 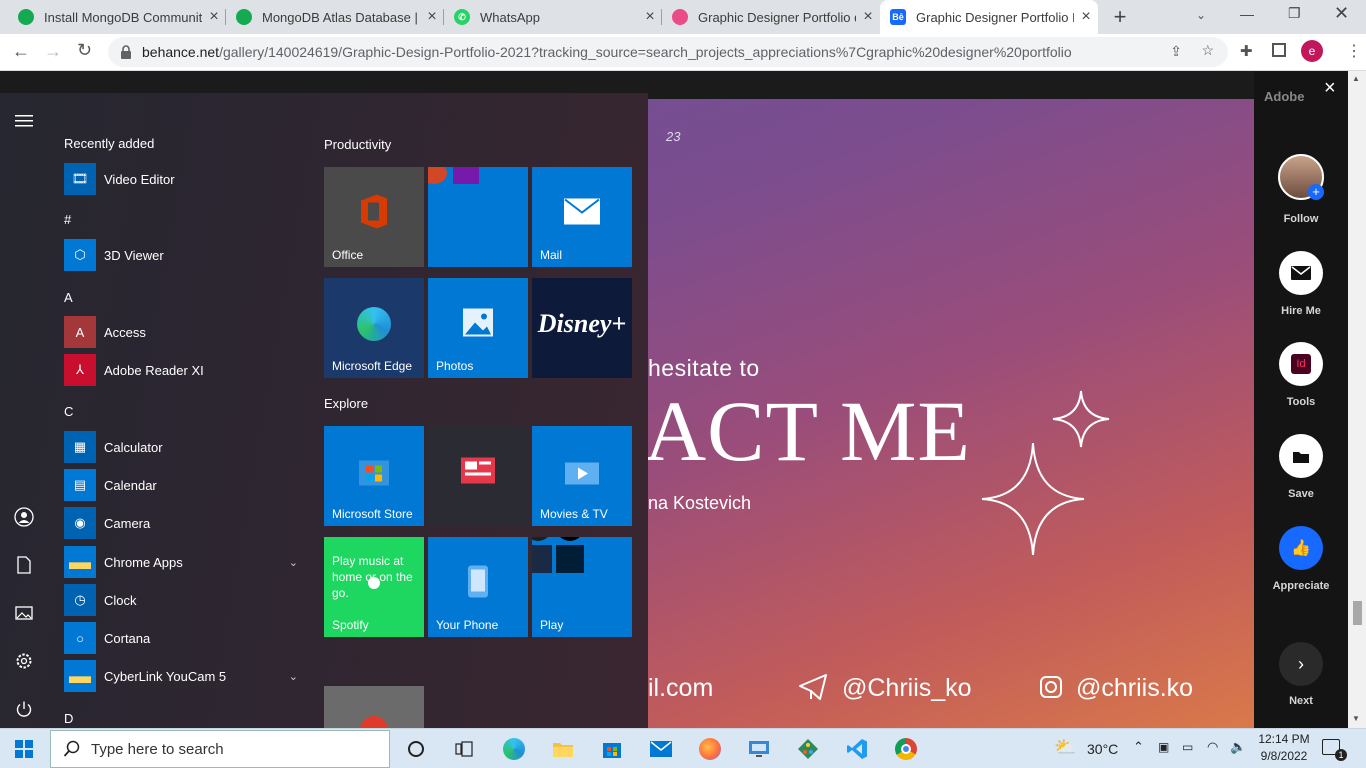 I want to click on minimize-button: —, so click(x=1247, y=14).